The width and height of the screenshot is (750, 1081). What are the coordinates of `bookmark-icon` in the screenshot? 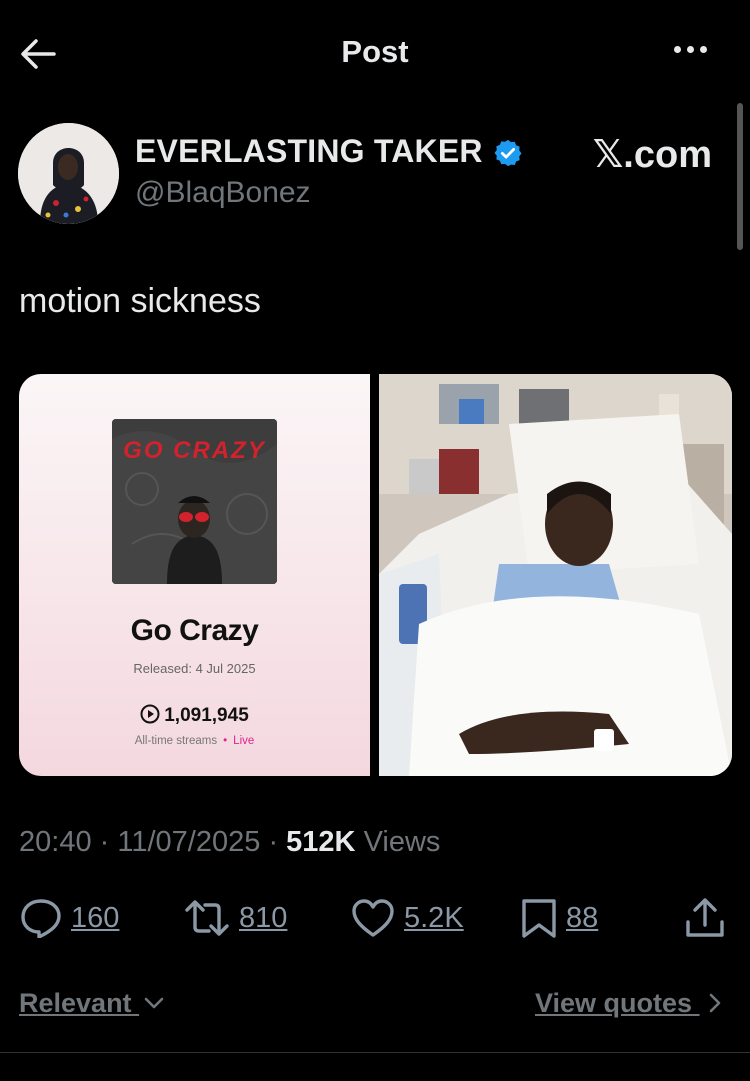 It's located at (539, 918).